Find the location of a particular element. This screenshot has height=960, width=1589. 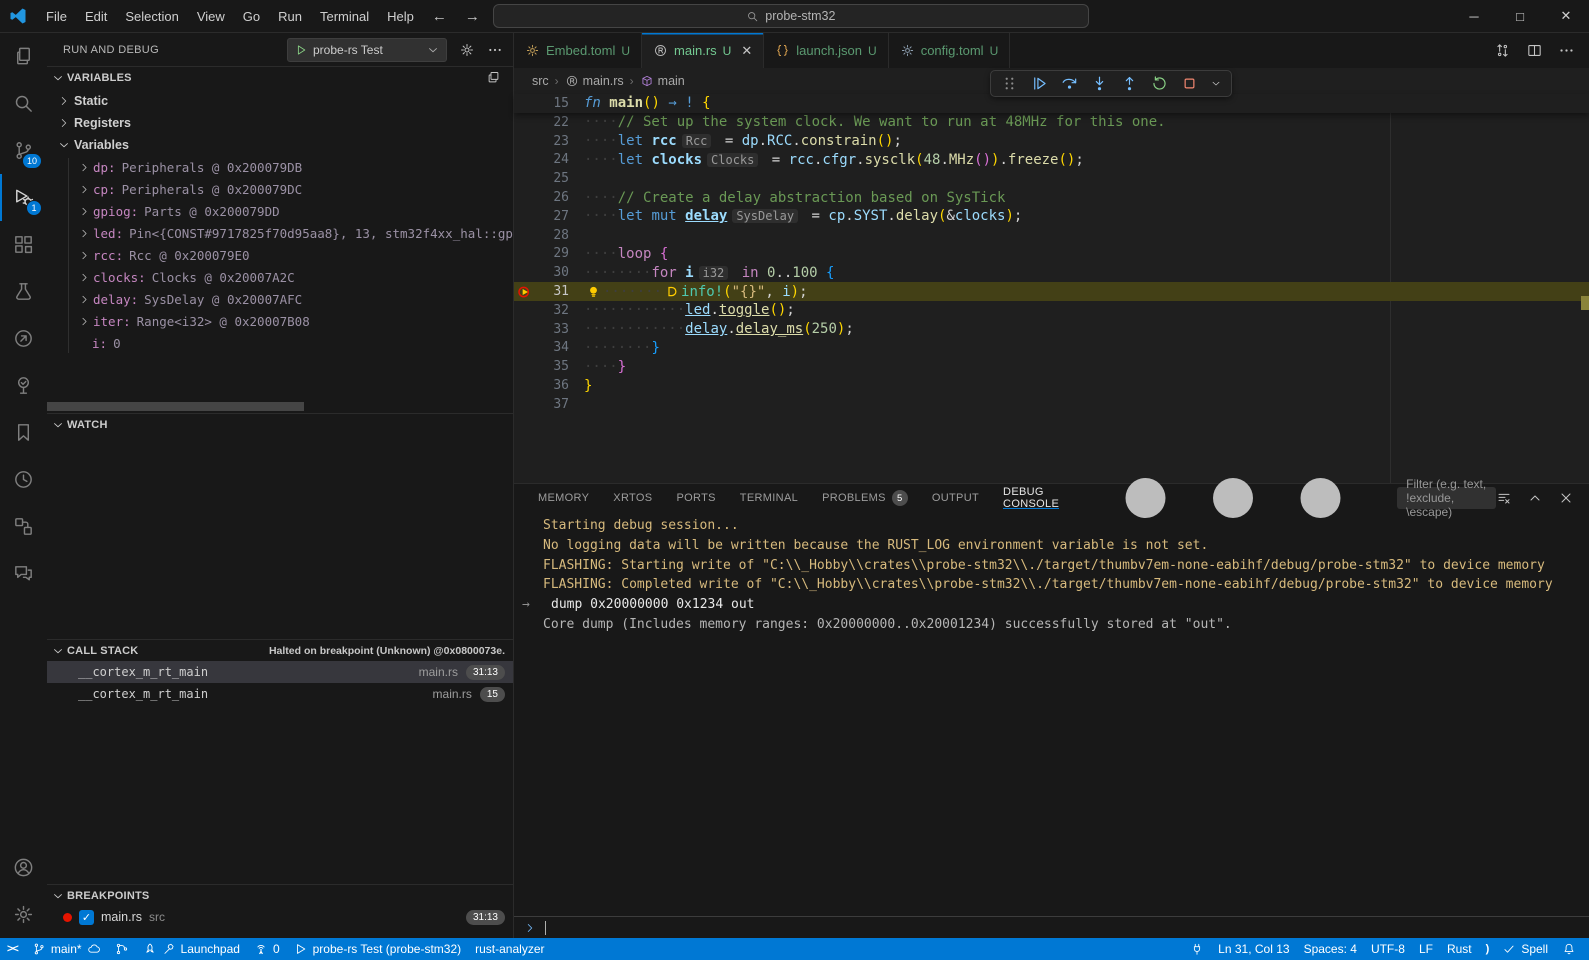

split-editor-icon is located at coordinates (1534, 50).